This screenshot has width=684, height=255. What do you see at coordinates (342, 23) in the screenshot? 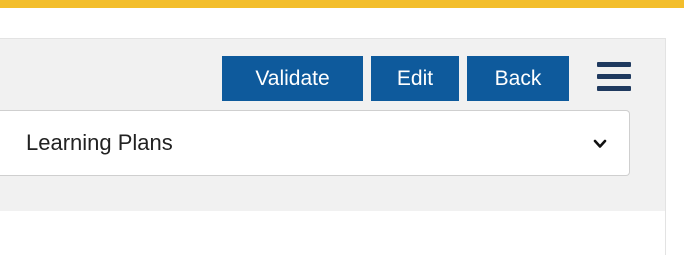
I see `header-gap` at bounding box center [342, 23].